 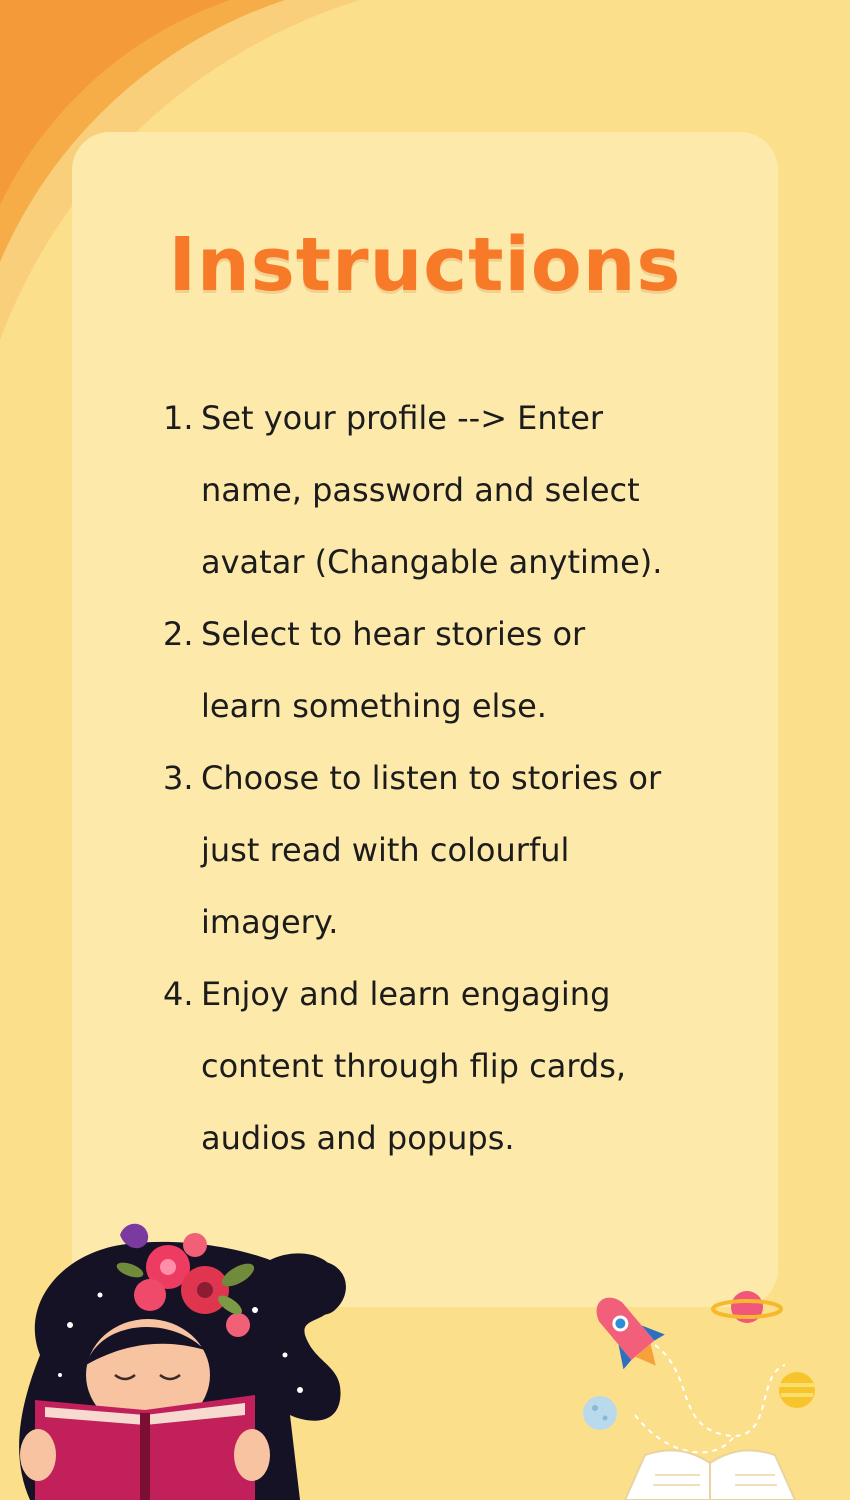 I want to click on rocket-icon, so click(x=630, y=1333).